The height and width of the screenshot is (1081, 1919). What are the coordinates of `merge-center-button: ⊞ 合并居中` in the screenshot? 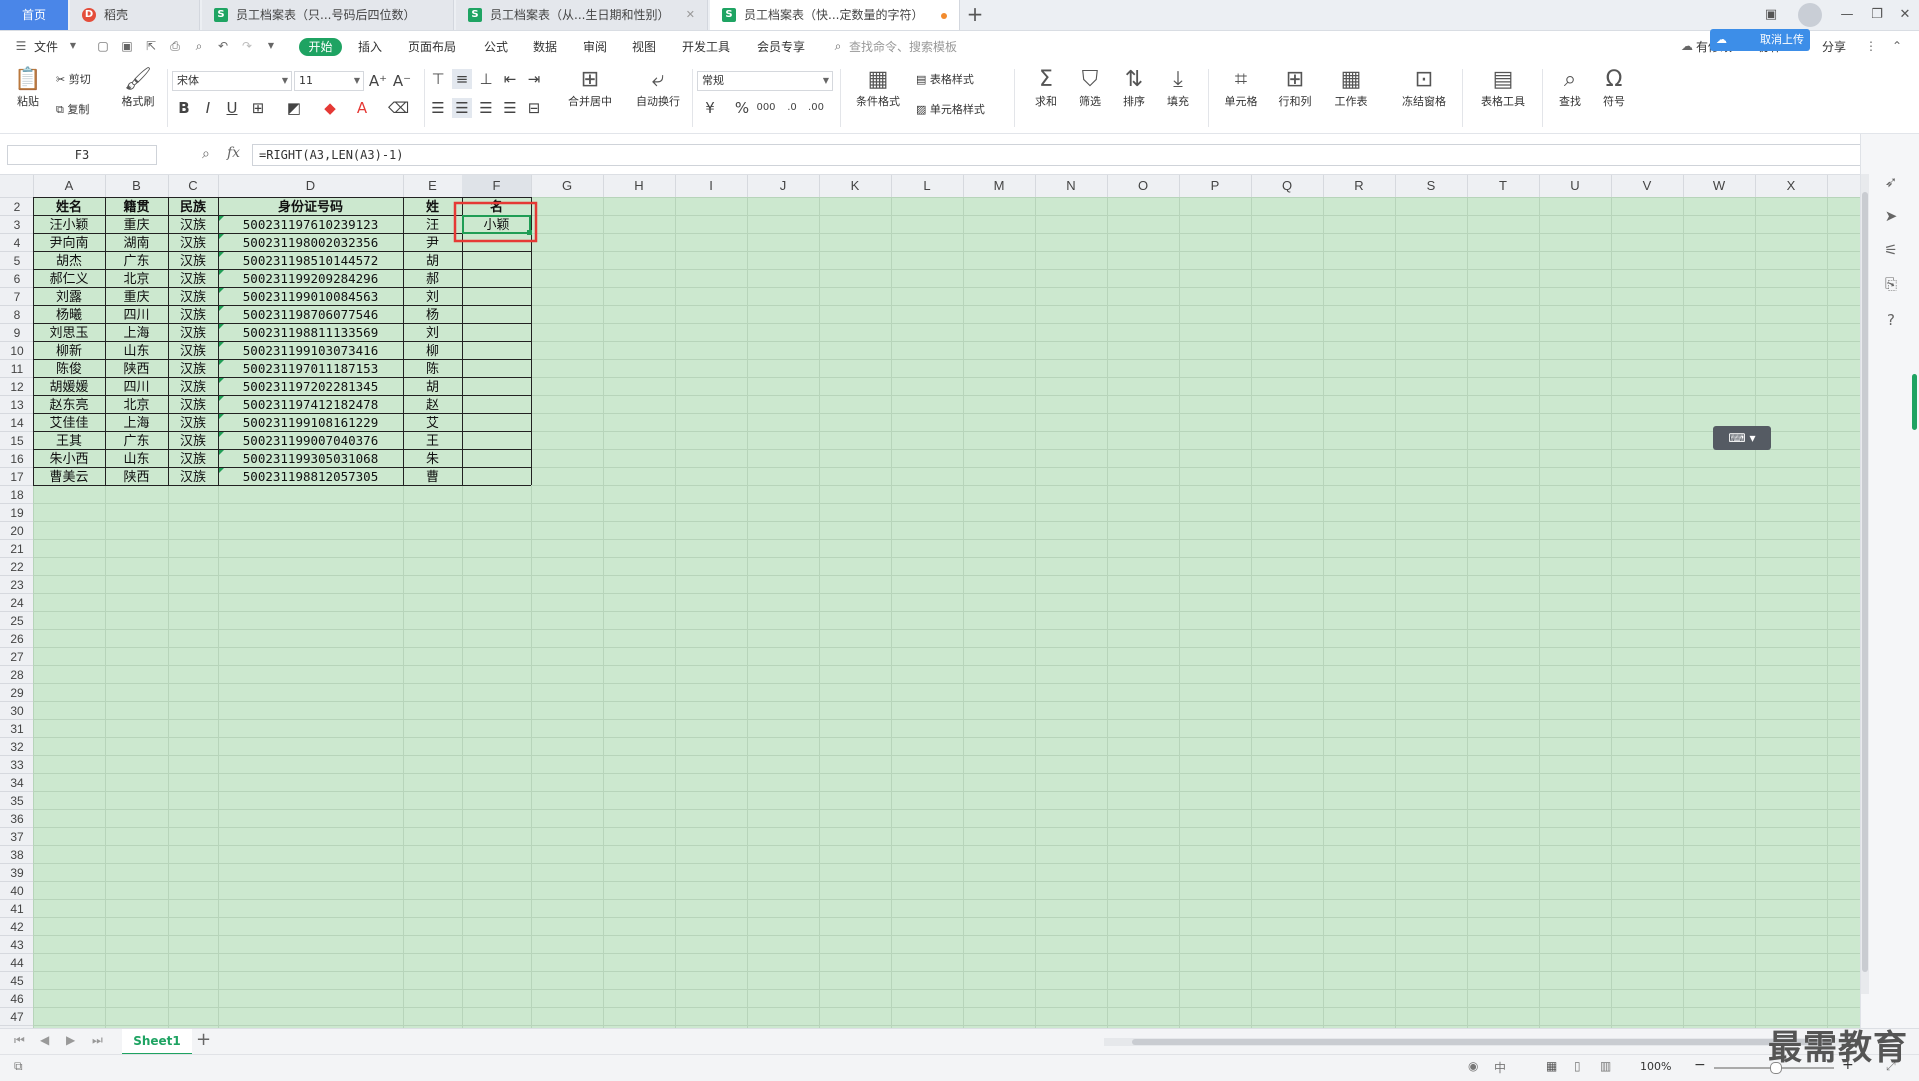 It's located at (590, 88).